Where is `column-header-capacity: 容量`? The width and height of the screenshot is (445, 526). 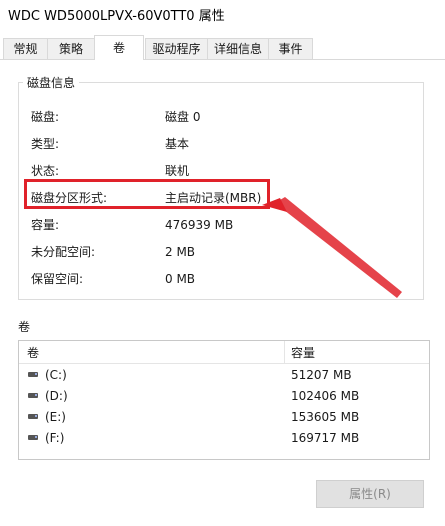 column-header-capacity: 容量 is located at coordinates (303, 352).